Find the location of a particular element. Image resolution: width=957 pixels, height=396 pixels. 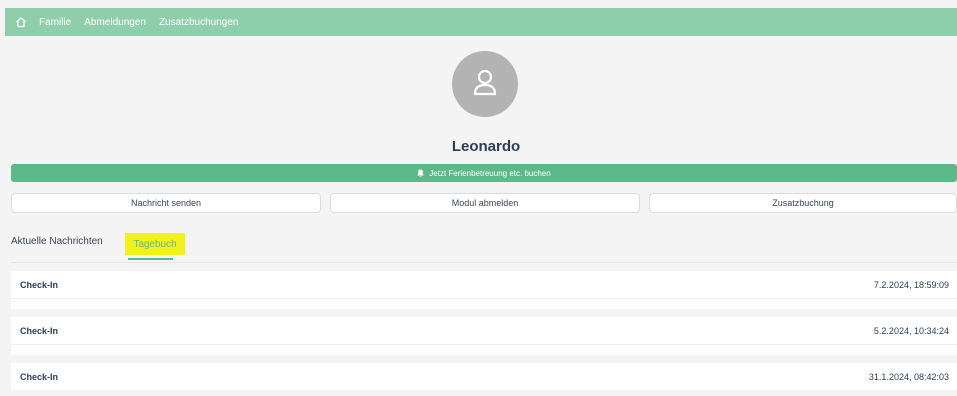

avatar is located at coordinates (485, 84).